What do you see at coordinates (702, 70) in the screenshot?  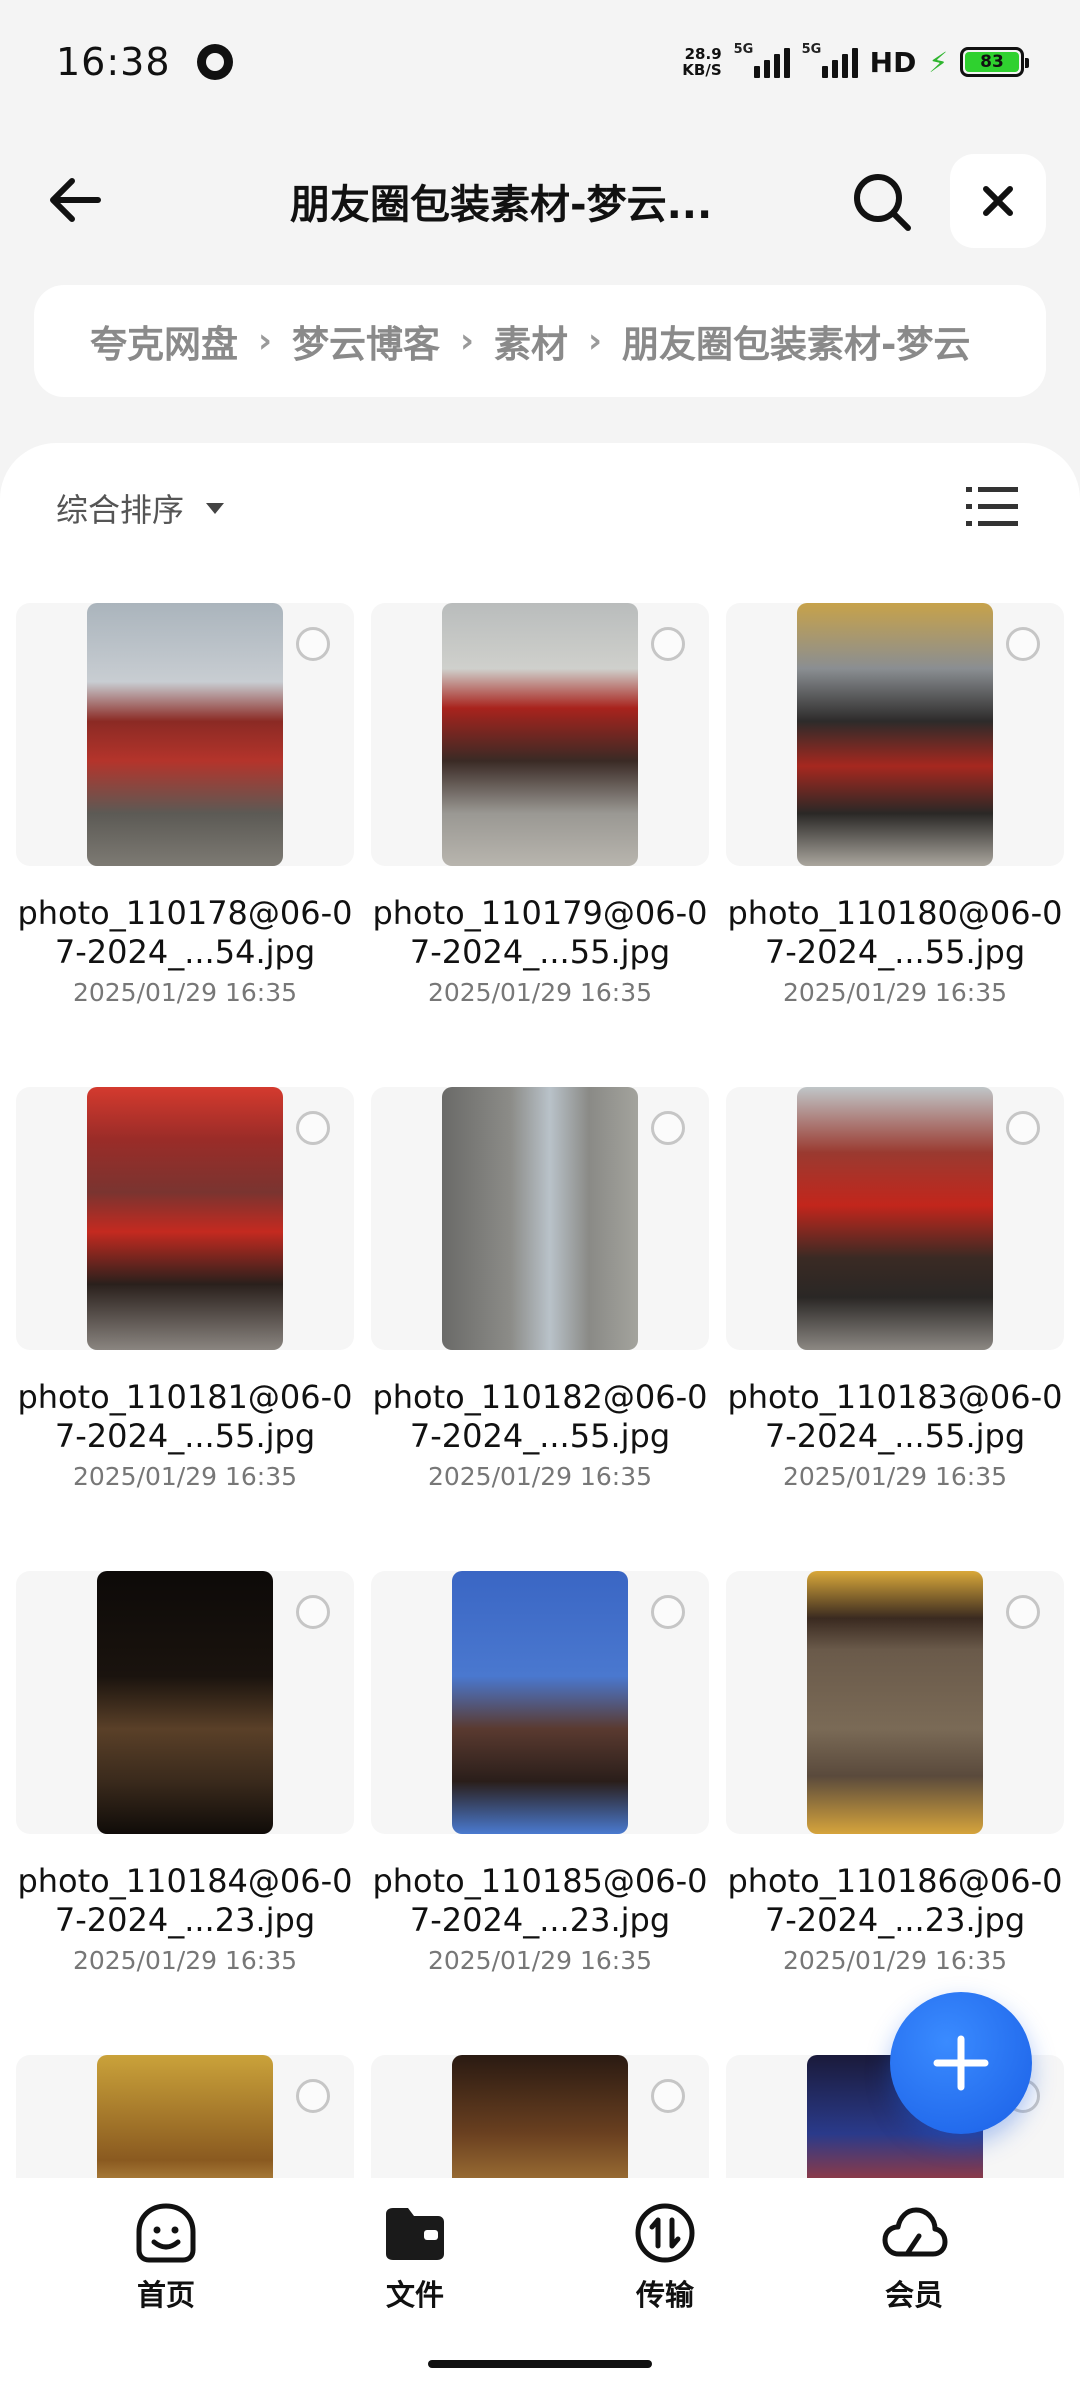 I see `net-speed-unit: KB/S` at bounding box center [702, 70].